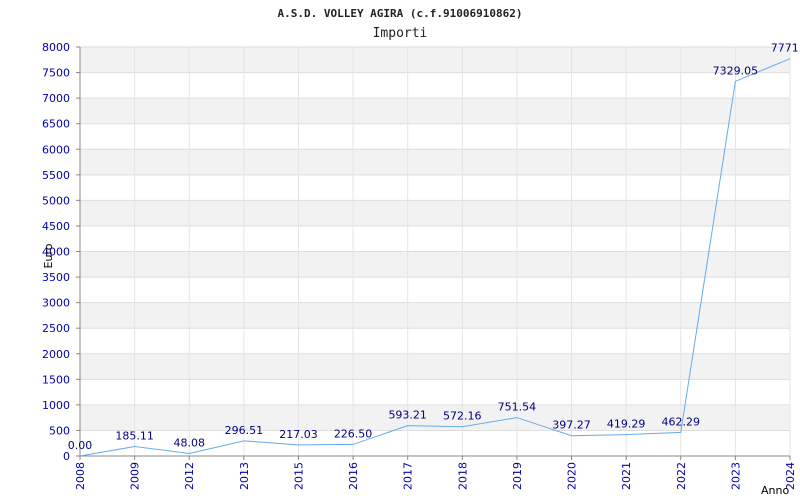  What do you see at coordinates (399, 13) in the screenshot?
I see `chart-title: A.S.D. VOLLEY AGIRA (c.f.91006910862)` at bounding box center [399, 13].